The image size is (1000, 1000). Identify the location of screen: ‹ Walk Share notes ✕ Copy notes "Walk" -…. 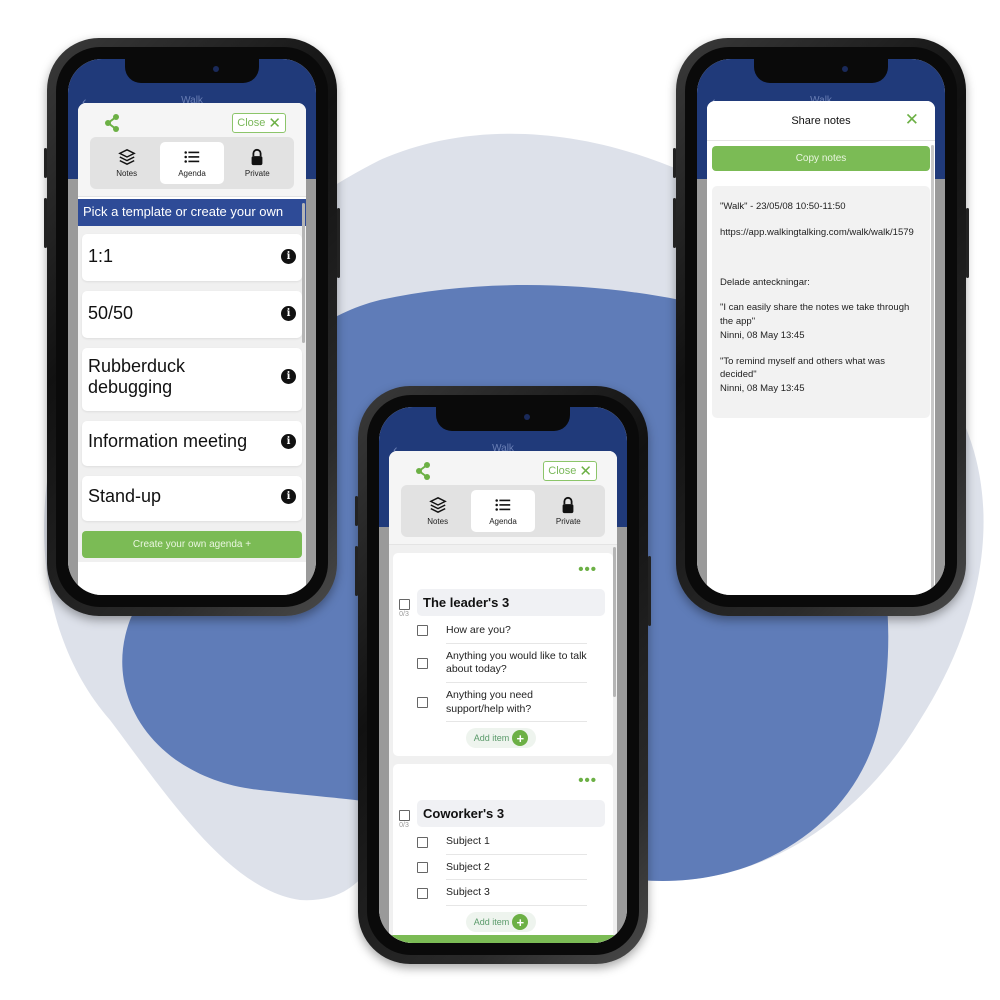
(821, 327).